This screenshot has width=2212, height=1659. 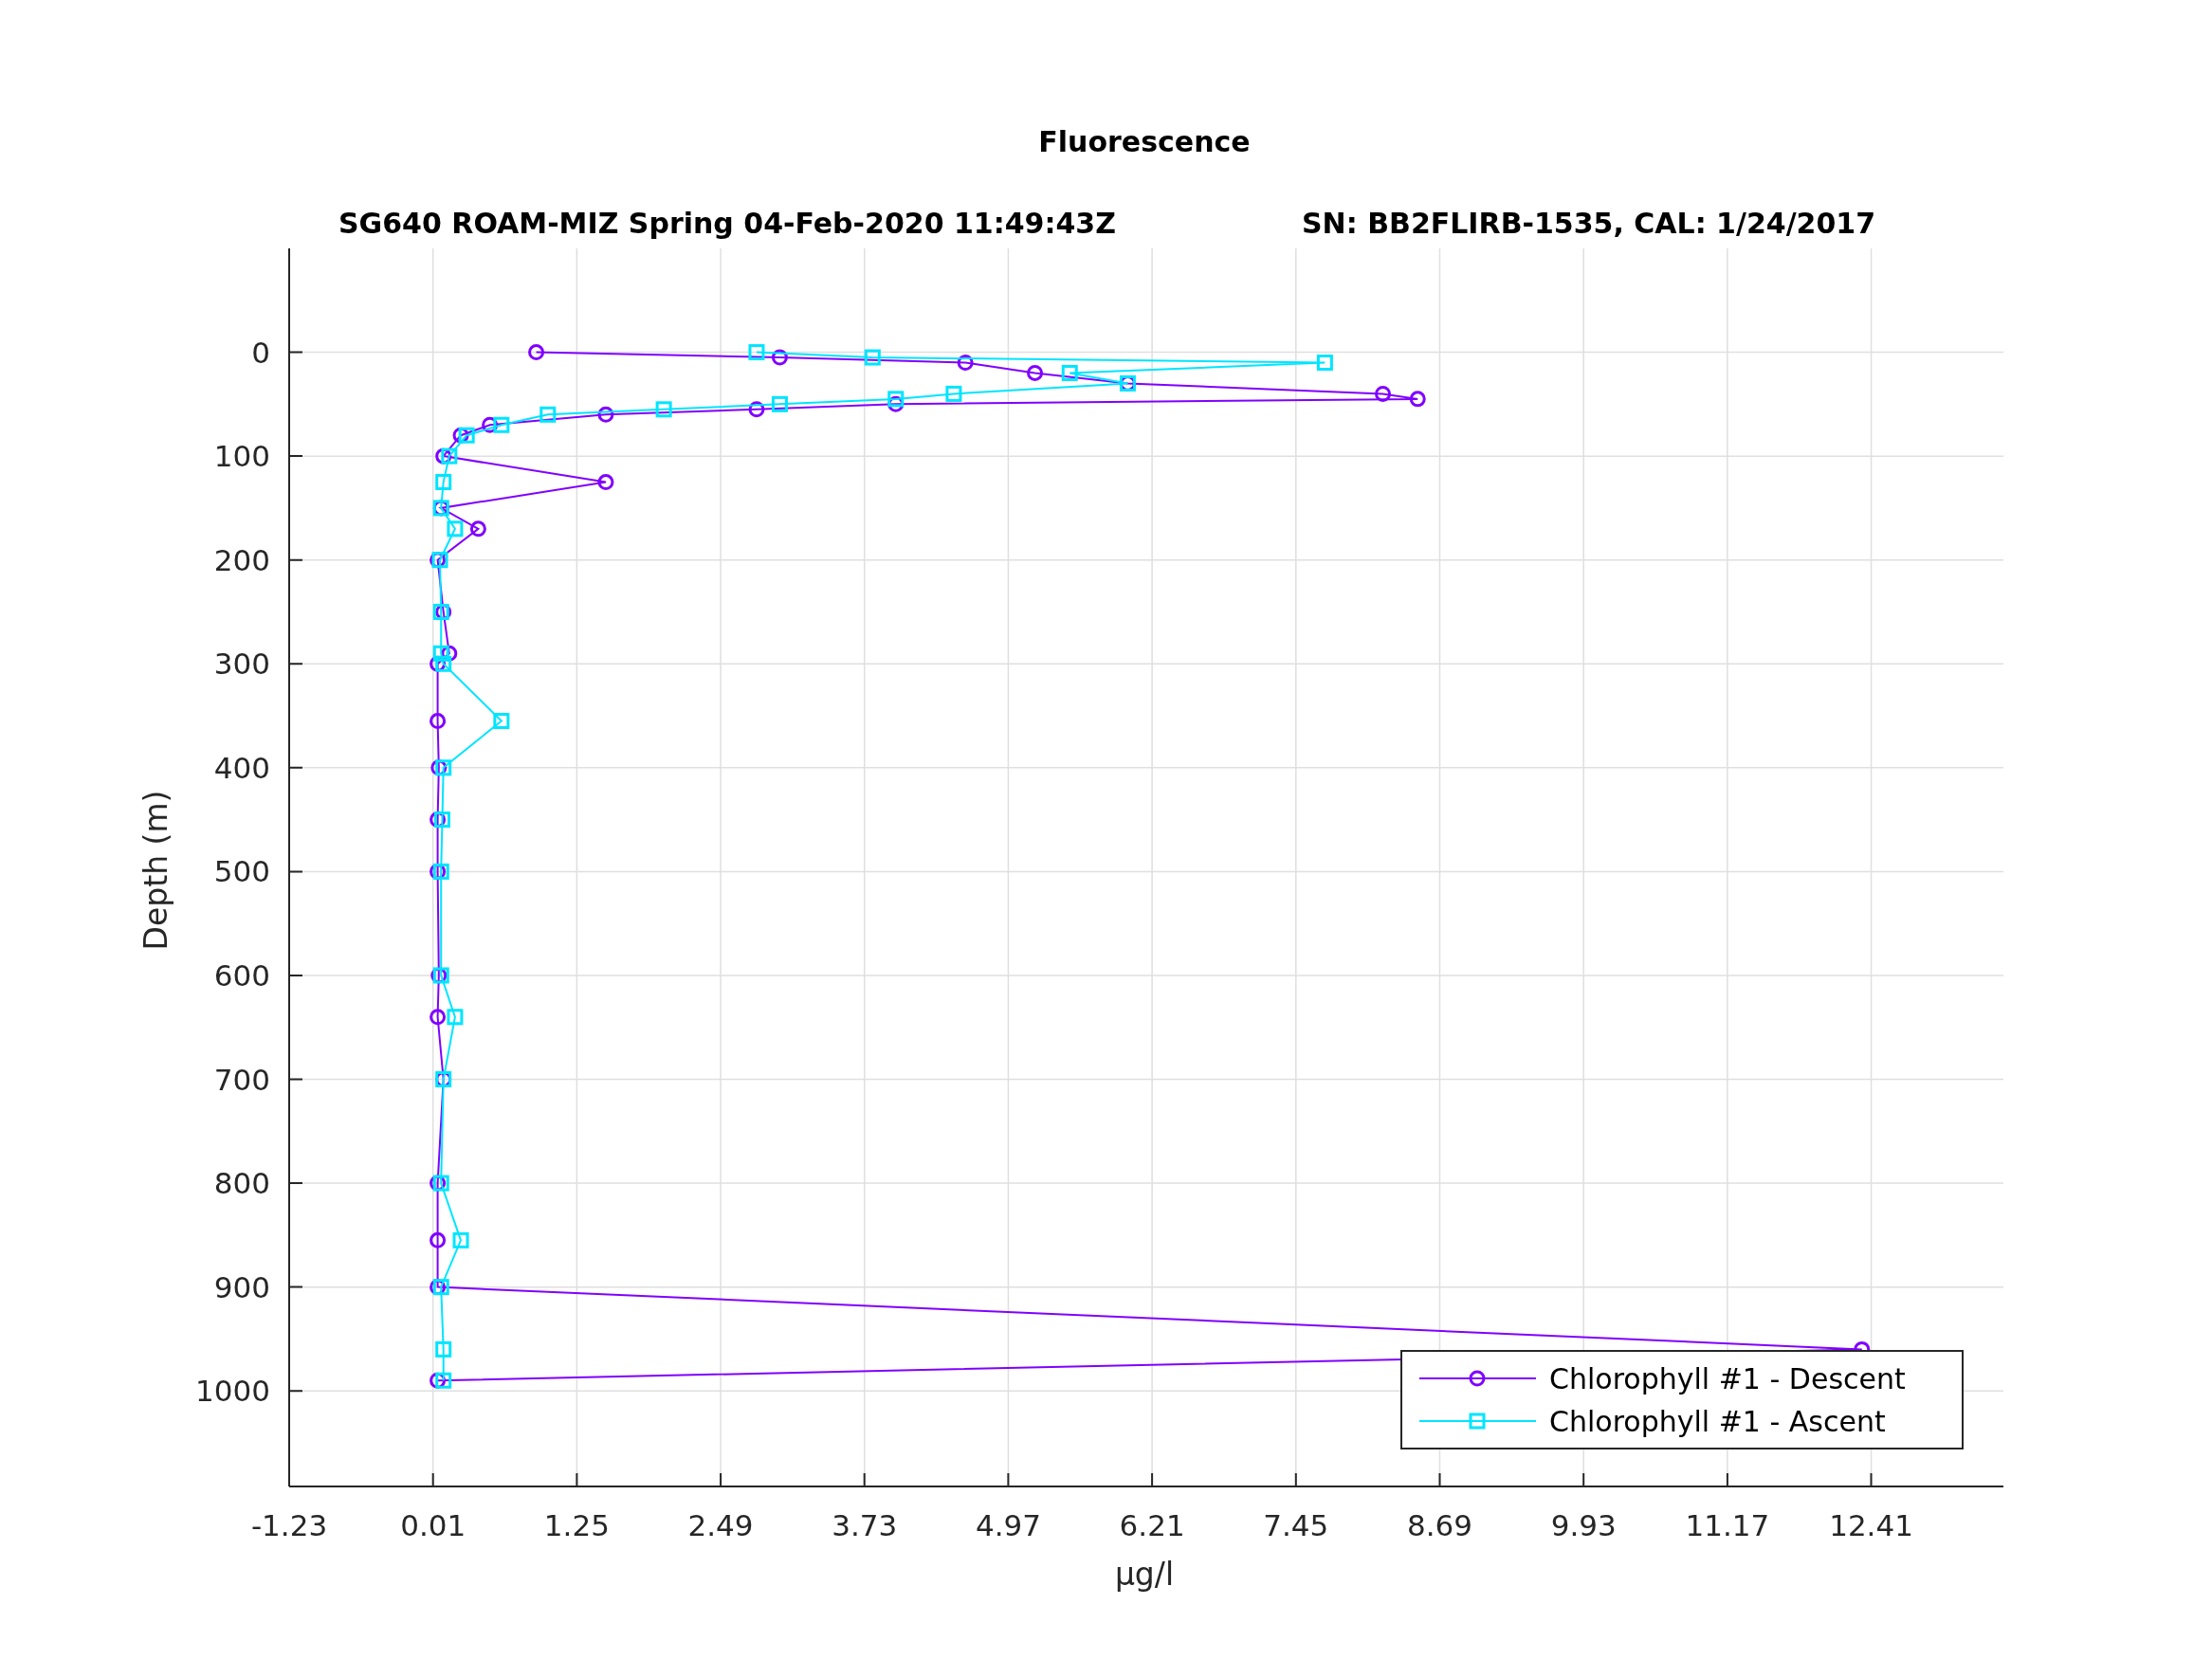 I want to click on y-tick-label: 0, so click(x=260, y=352).